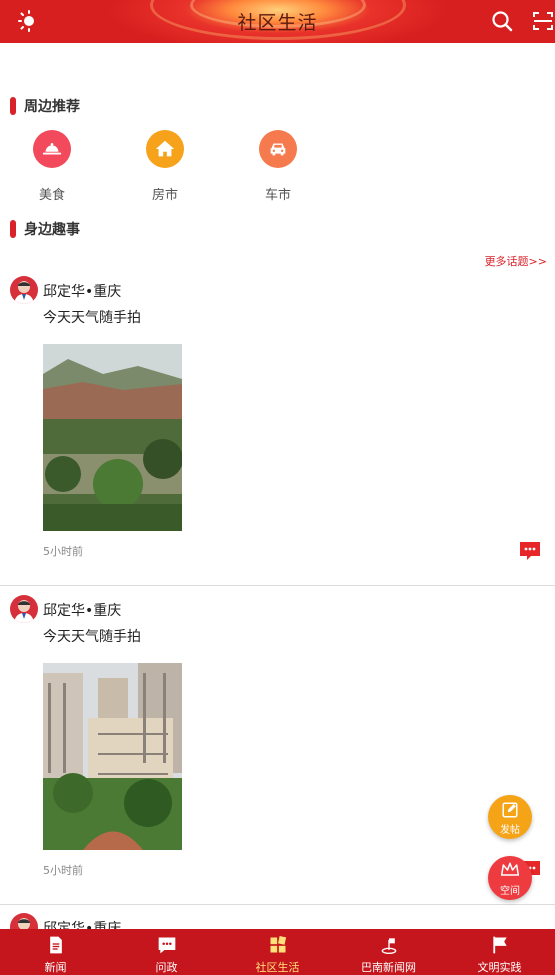  I want to click on category-food: 美食, so click(52, 166).